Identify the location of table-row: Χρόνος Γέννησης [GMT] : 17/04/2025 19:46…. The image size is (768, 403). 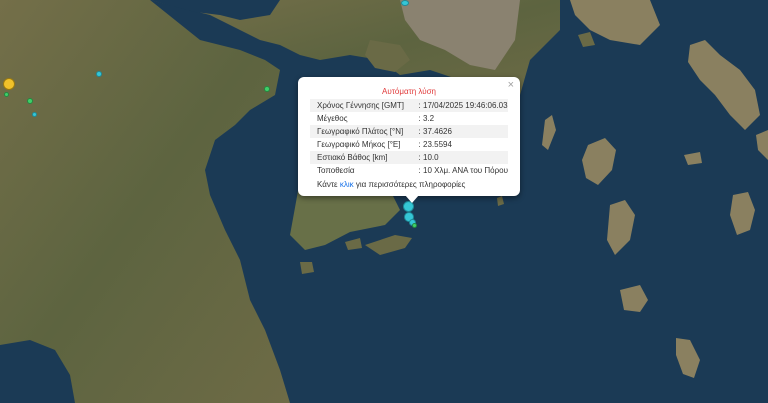
(409, 105).